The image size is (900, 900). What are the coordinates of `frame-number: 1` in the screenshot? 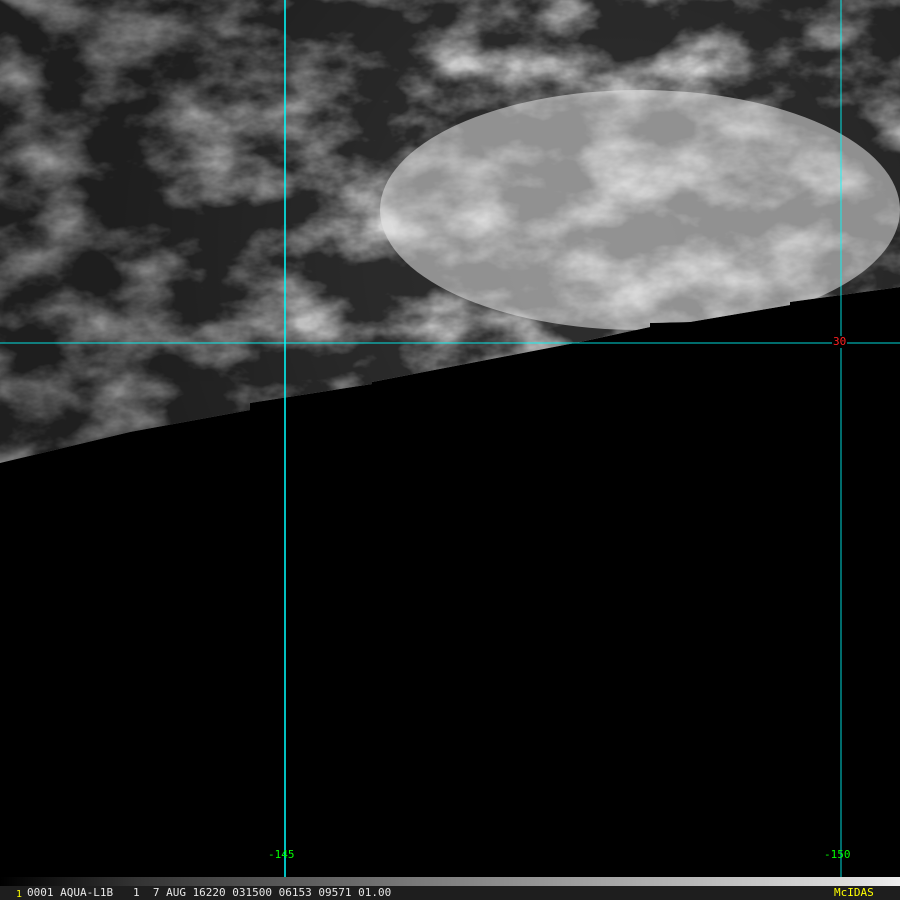 It's located at (19, 894).